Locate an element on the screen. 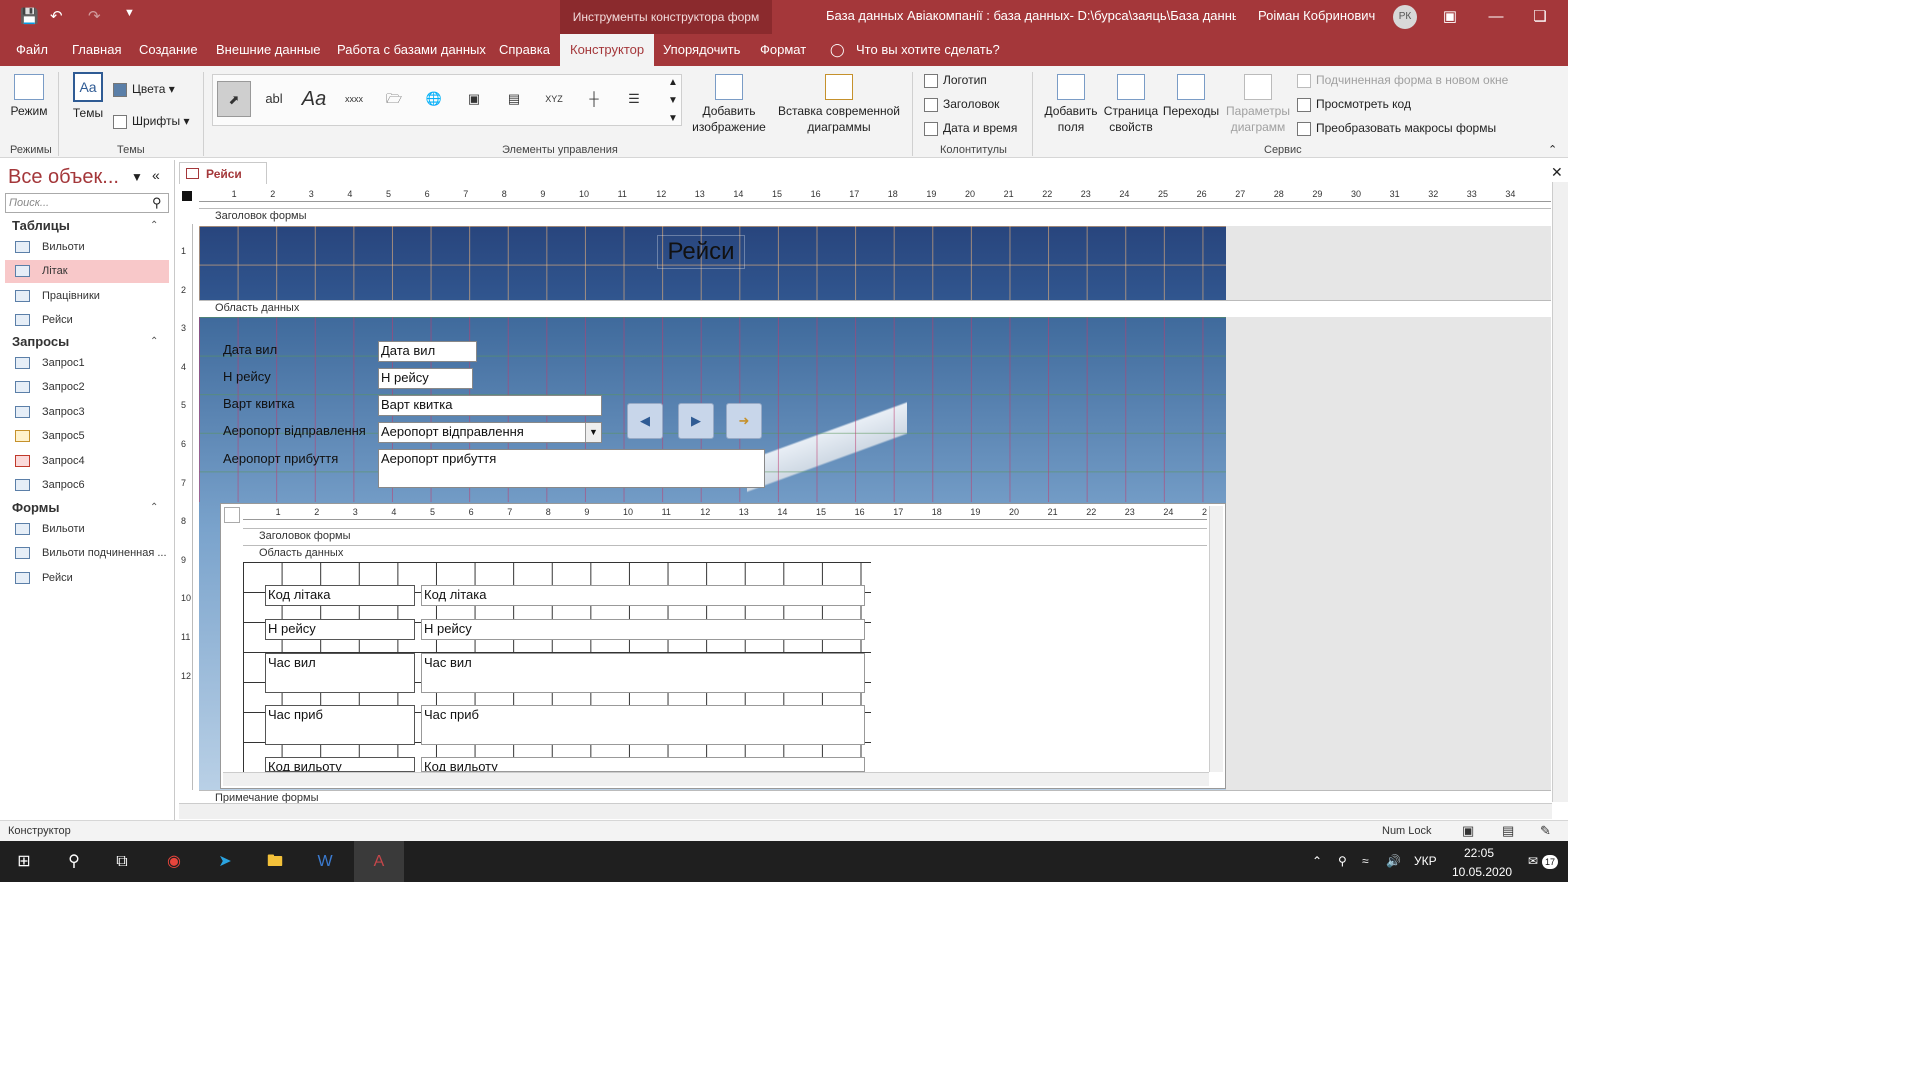 This screenshot has width=1920, height=1080. web-browser-control-icon: ▣ is located at coordinates (474, 99).